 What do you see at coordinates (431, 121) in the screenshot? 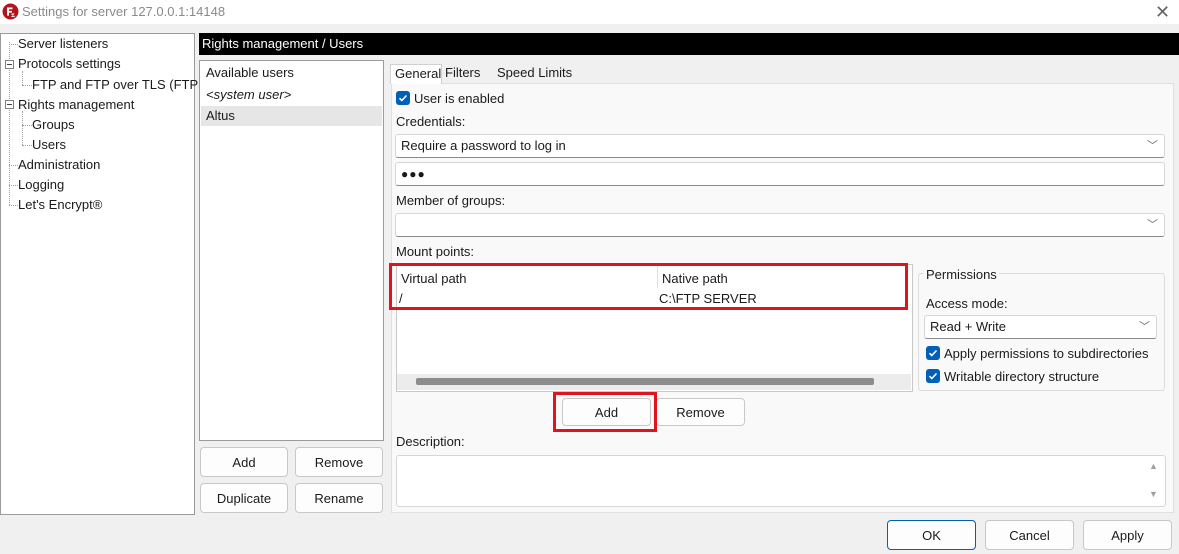
I see `credentials-label: Credentials:` at bounding box center [431, 121].